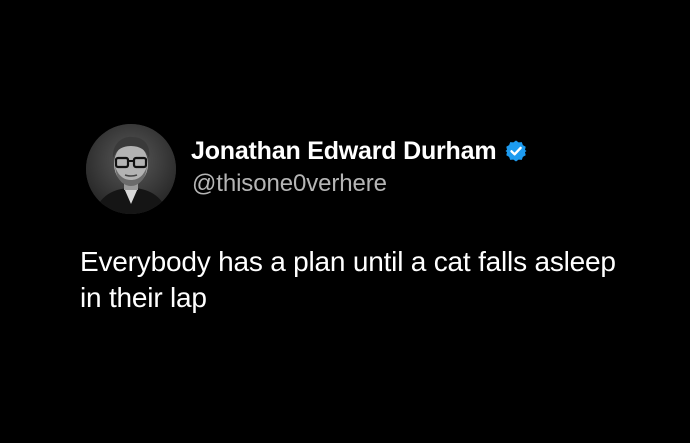 Image resolution: width=690 pixels, height=443 pixels. I want to click on profile-photo-icon, so click(131, 169).